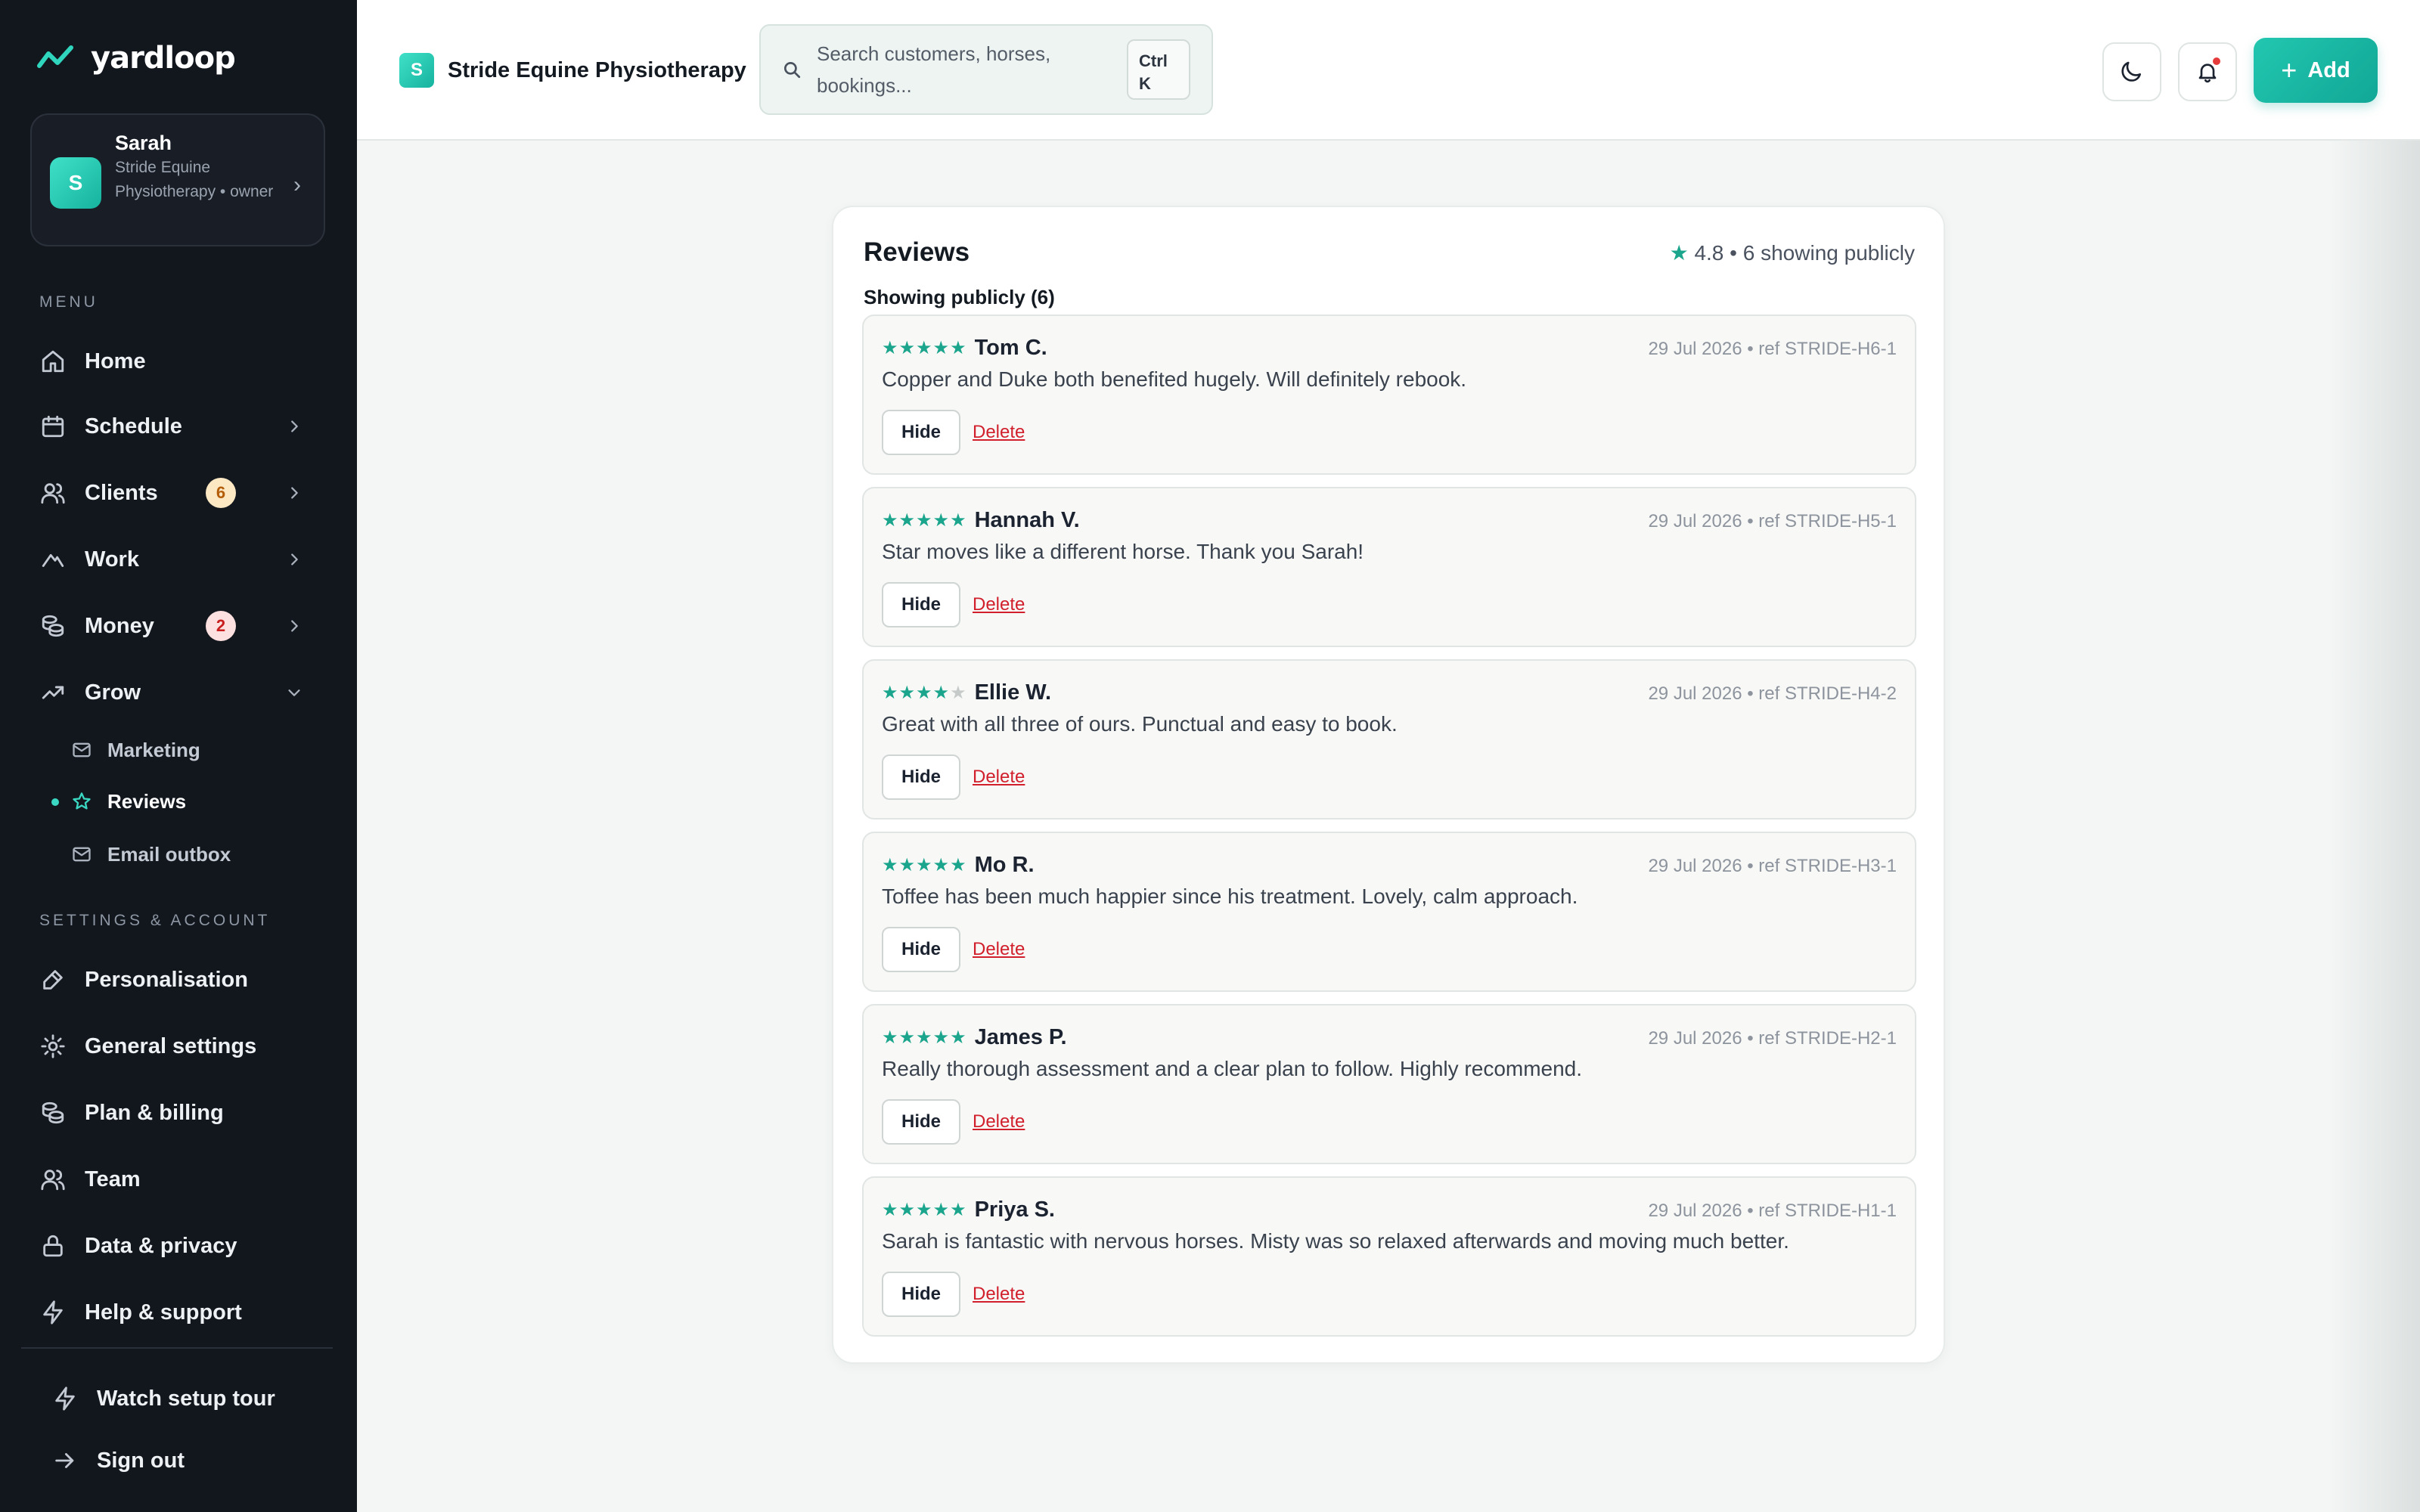 This screenshot has height=1512, width=2420. What do you see at coordinates (181, 1246) in the screenshot?
I see `sidebar-item-data-privacy: Data & privacy` at bounding box center [181, 1246].